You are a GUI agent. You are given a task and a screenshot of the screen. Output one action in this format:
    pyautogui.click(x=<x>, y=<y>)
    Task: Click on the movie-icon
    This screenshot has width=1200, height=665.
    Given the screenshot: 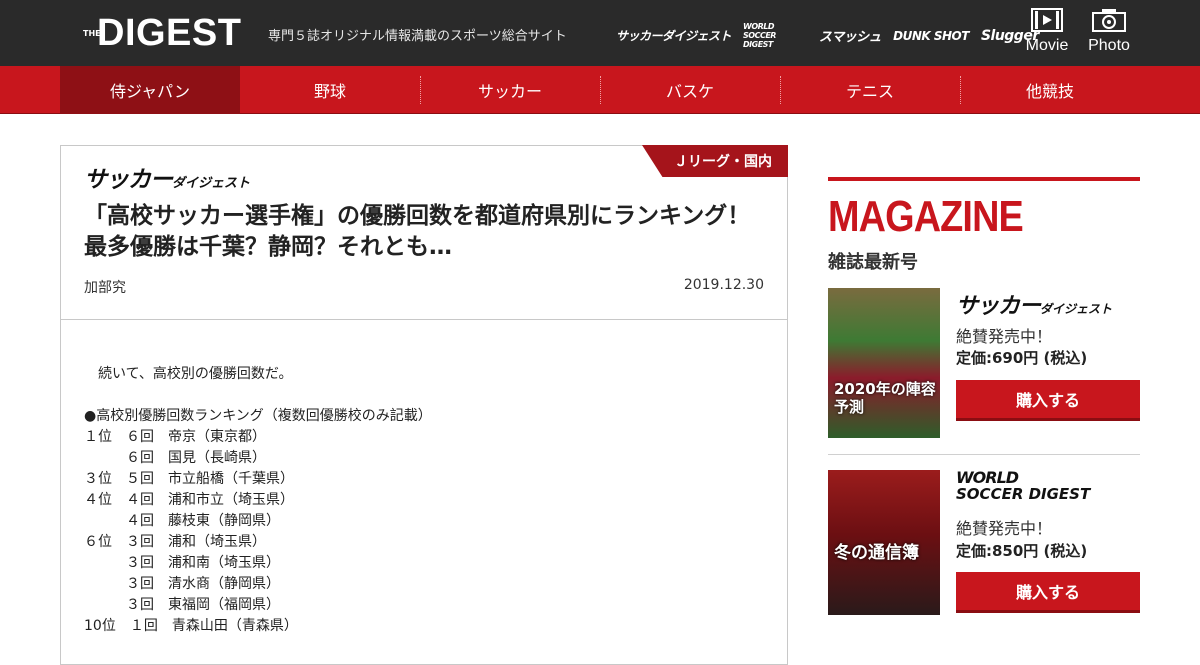 What is the action you would take?
    pyautogui.click(x=1047, y=20)
    